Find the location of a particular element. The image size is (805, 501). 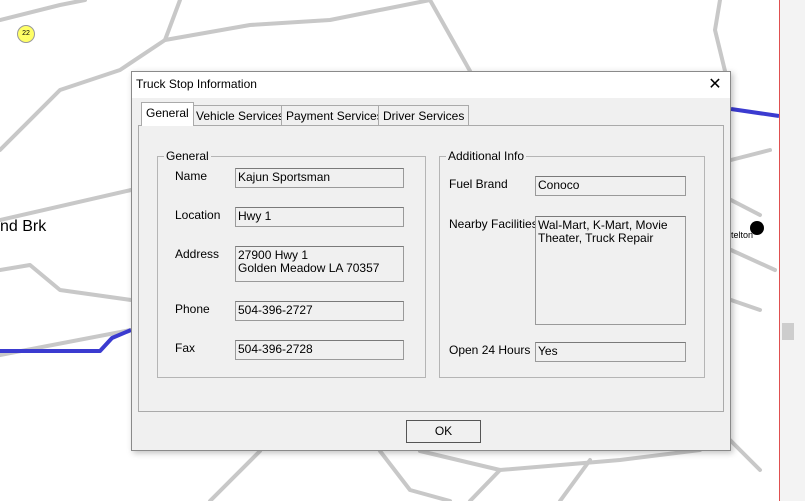

tab-driver-services: Driver Services is located at coordinates (424, 115).